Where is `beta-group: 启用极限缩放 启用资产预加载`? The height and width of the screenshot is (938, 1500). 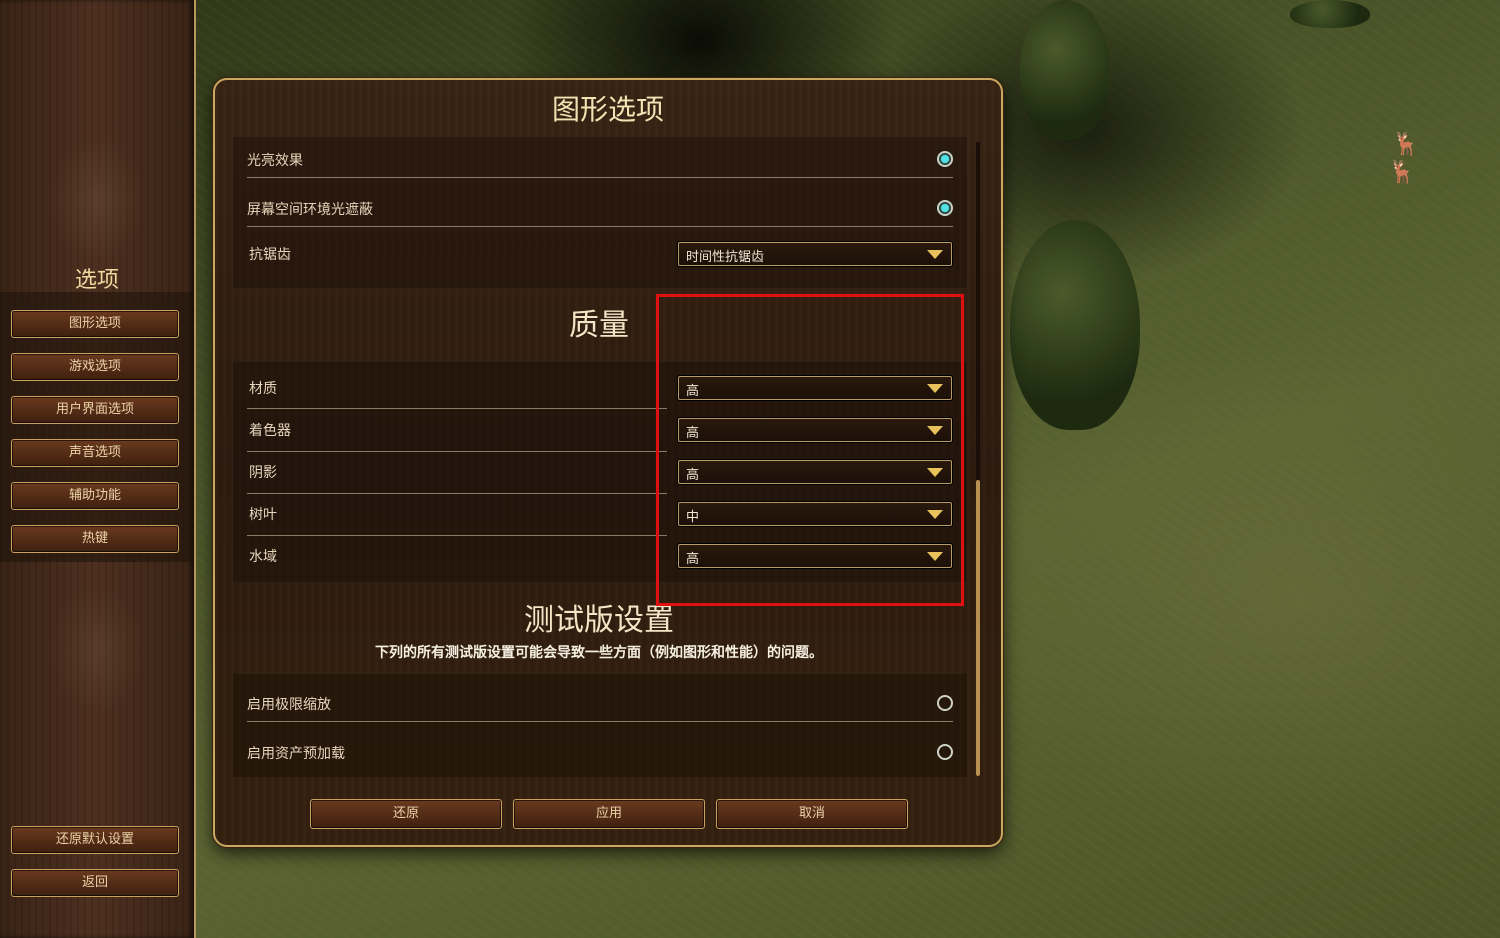 beta-group: 启用极限缩放 启用资产预加载 is located at coordinates (600, 725).